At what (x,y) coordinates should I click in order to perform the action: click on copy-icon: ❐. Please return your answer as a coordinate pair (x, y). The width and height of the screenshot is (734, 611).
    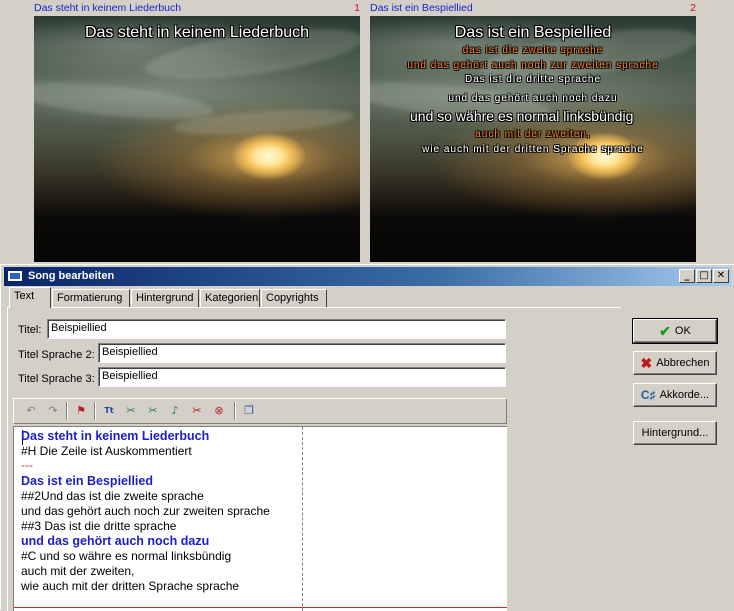
    Looking at the image, I should click on (249, 411).